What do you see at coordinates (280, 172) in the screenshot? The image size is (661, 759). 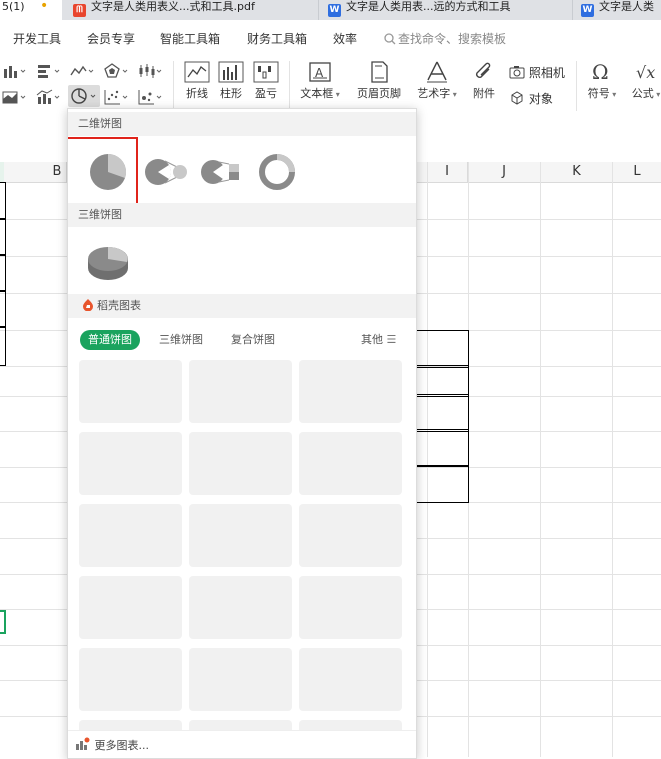 I see `doughnut-chart-option` at bounding box center [280, 172].